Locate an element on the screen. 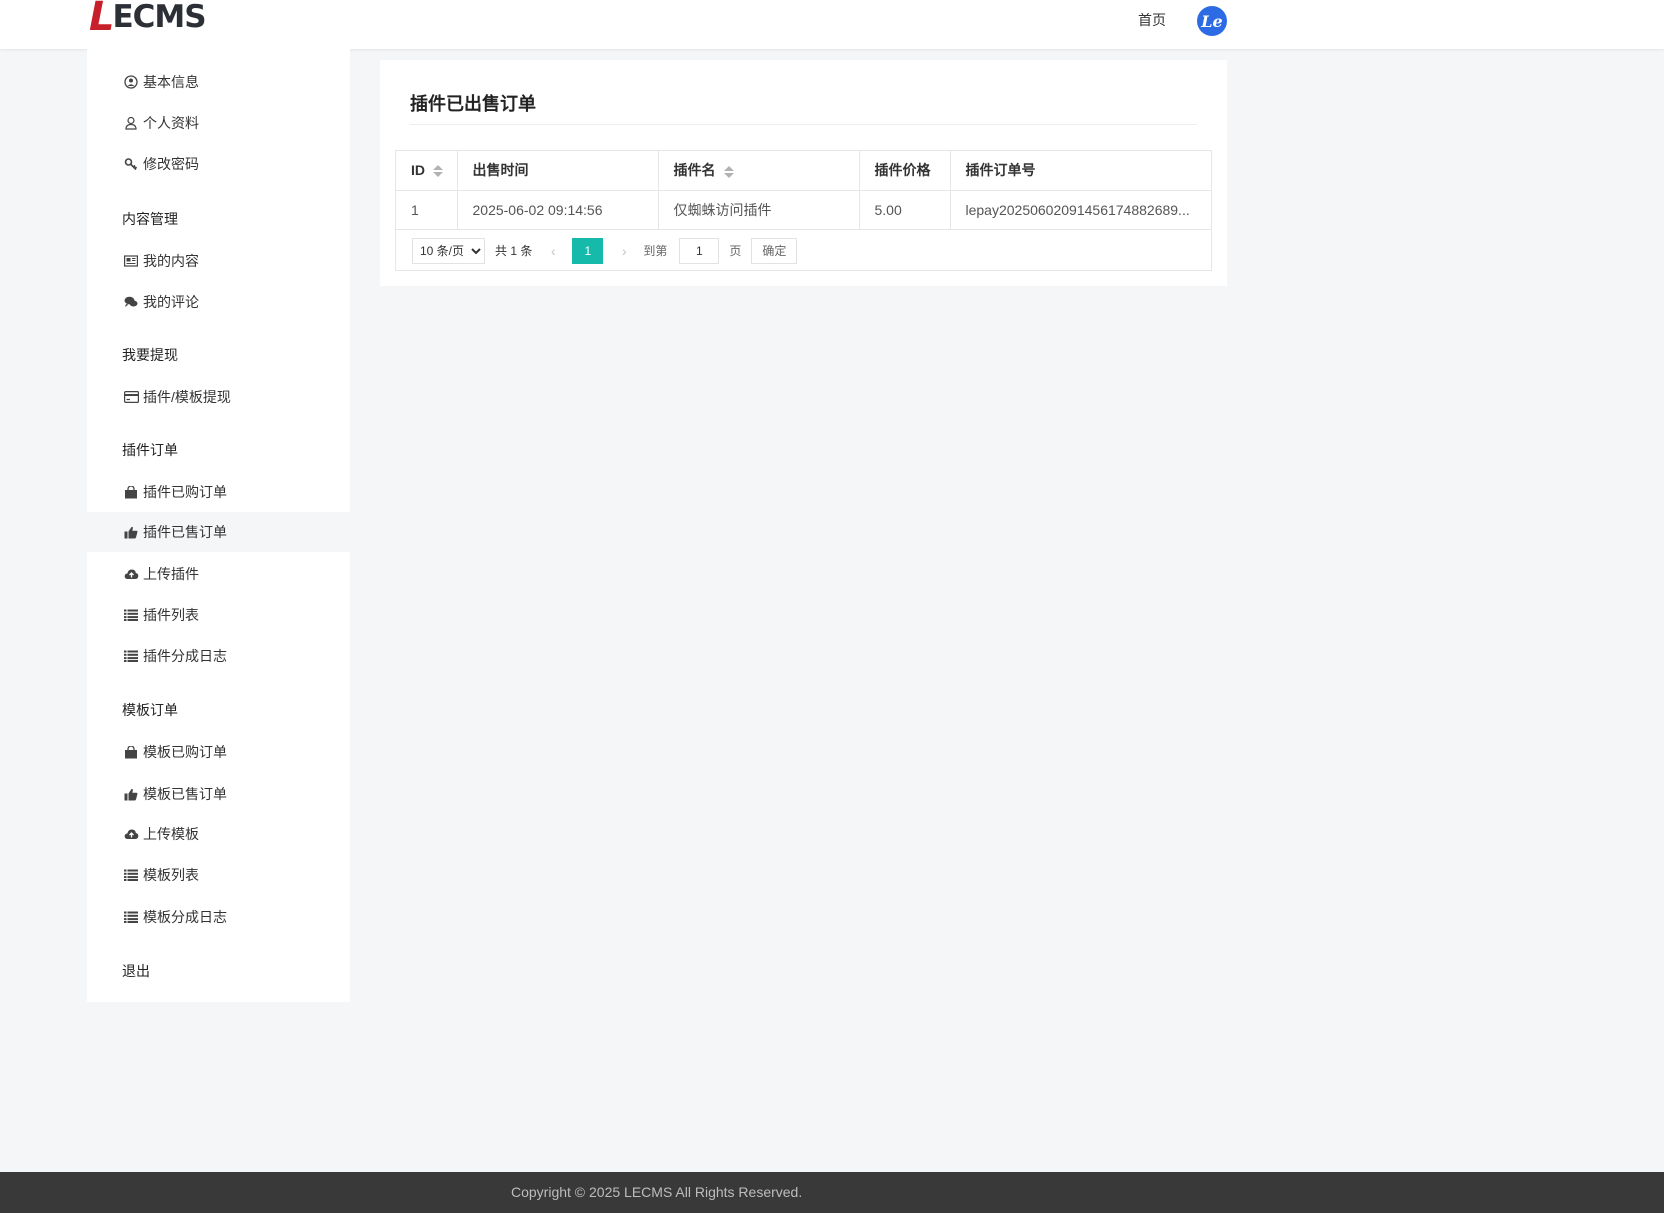 Image resolution: width=1664 pixels, height=1213 pixels. comments-icon is located at coordinates (131, 302).